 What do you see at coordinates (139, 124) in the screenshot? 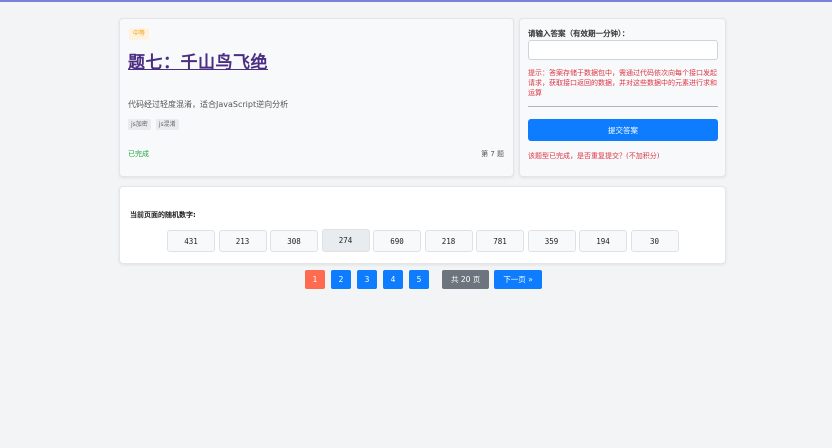
I see `tag-js-encryption: js加密` at bounding box center [139, 124].